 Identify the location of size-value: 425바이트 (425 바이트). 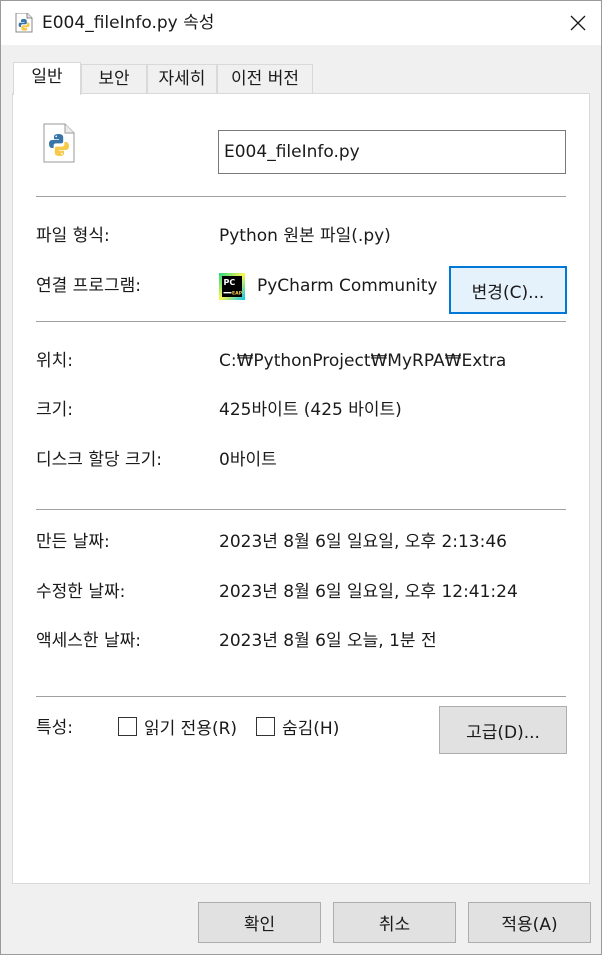
(310, 410).